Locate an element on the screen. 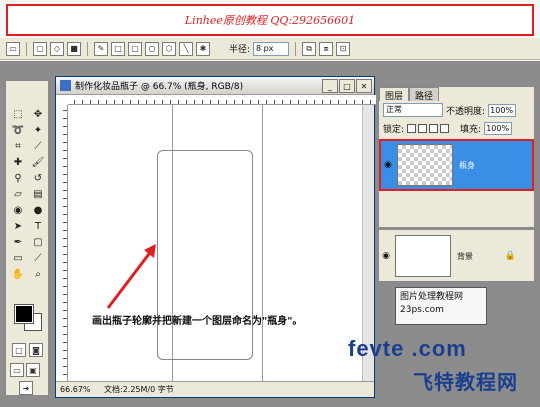 The width and height of the screenshot is (540, 407). tab-paths: 路径 is located at coordinates (424, 94).